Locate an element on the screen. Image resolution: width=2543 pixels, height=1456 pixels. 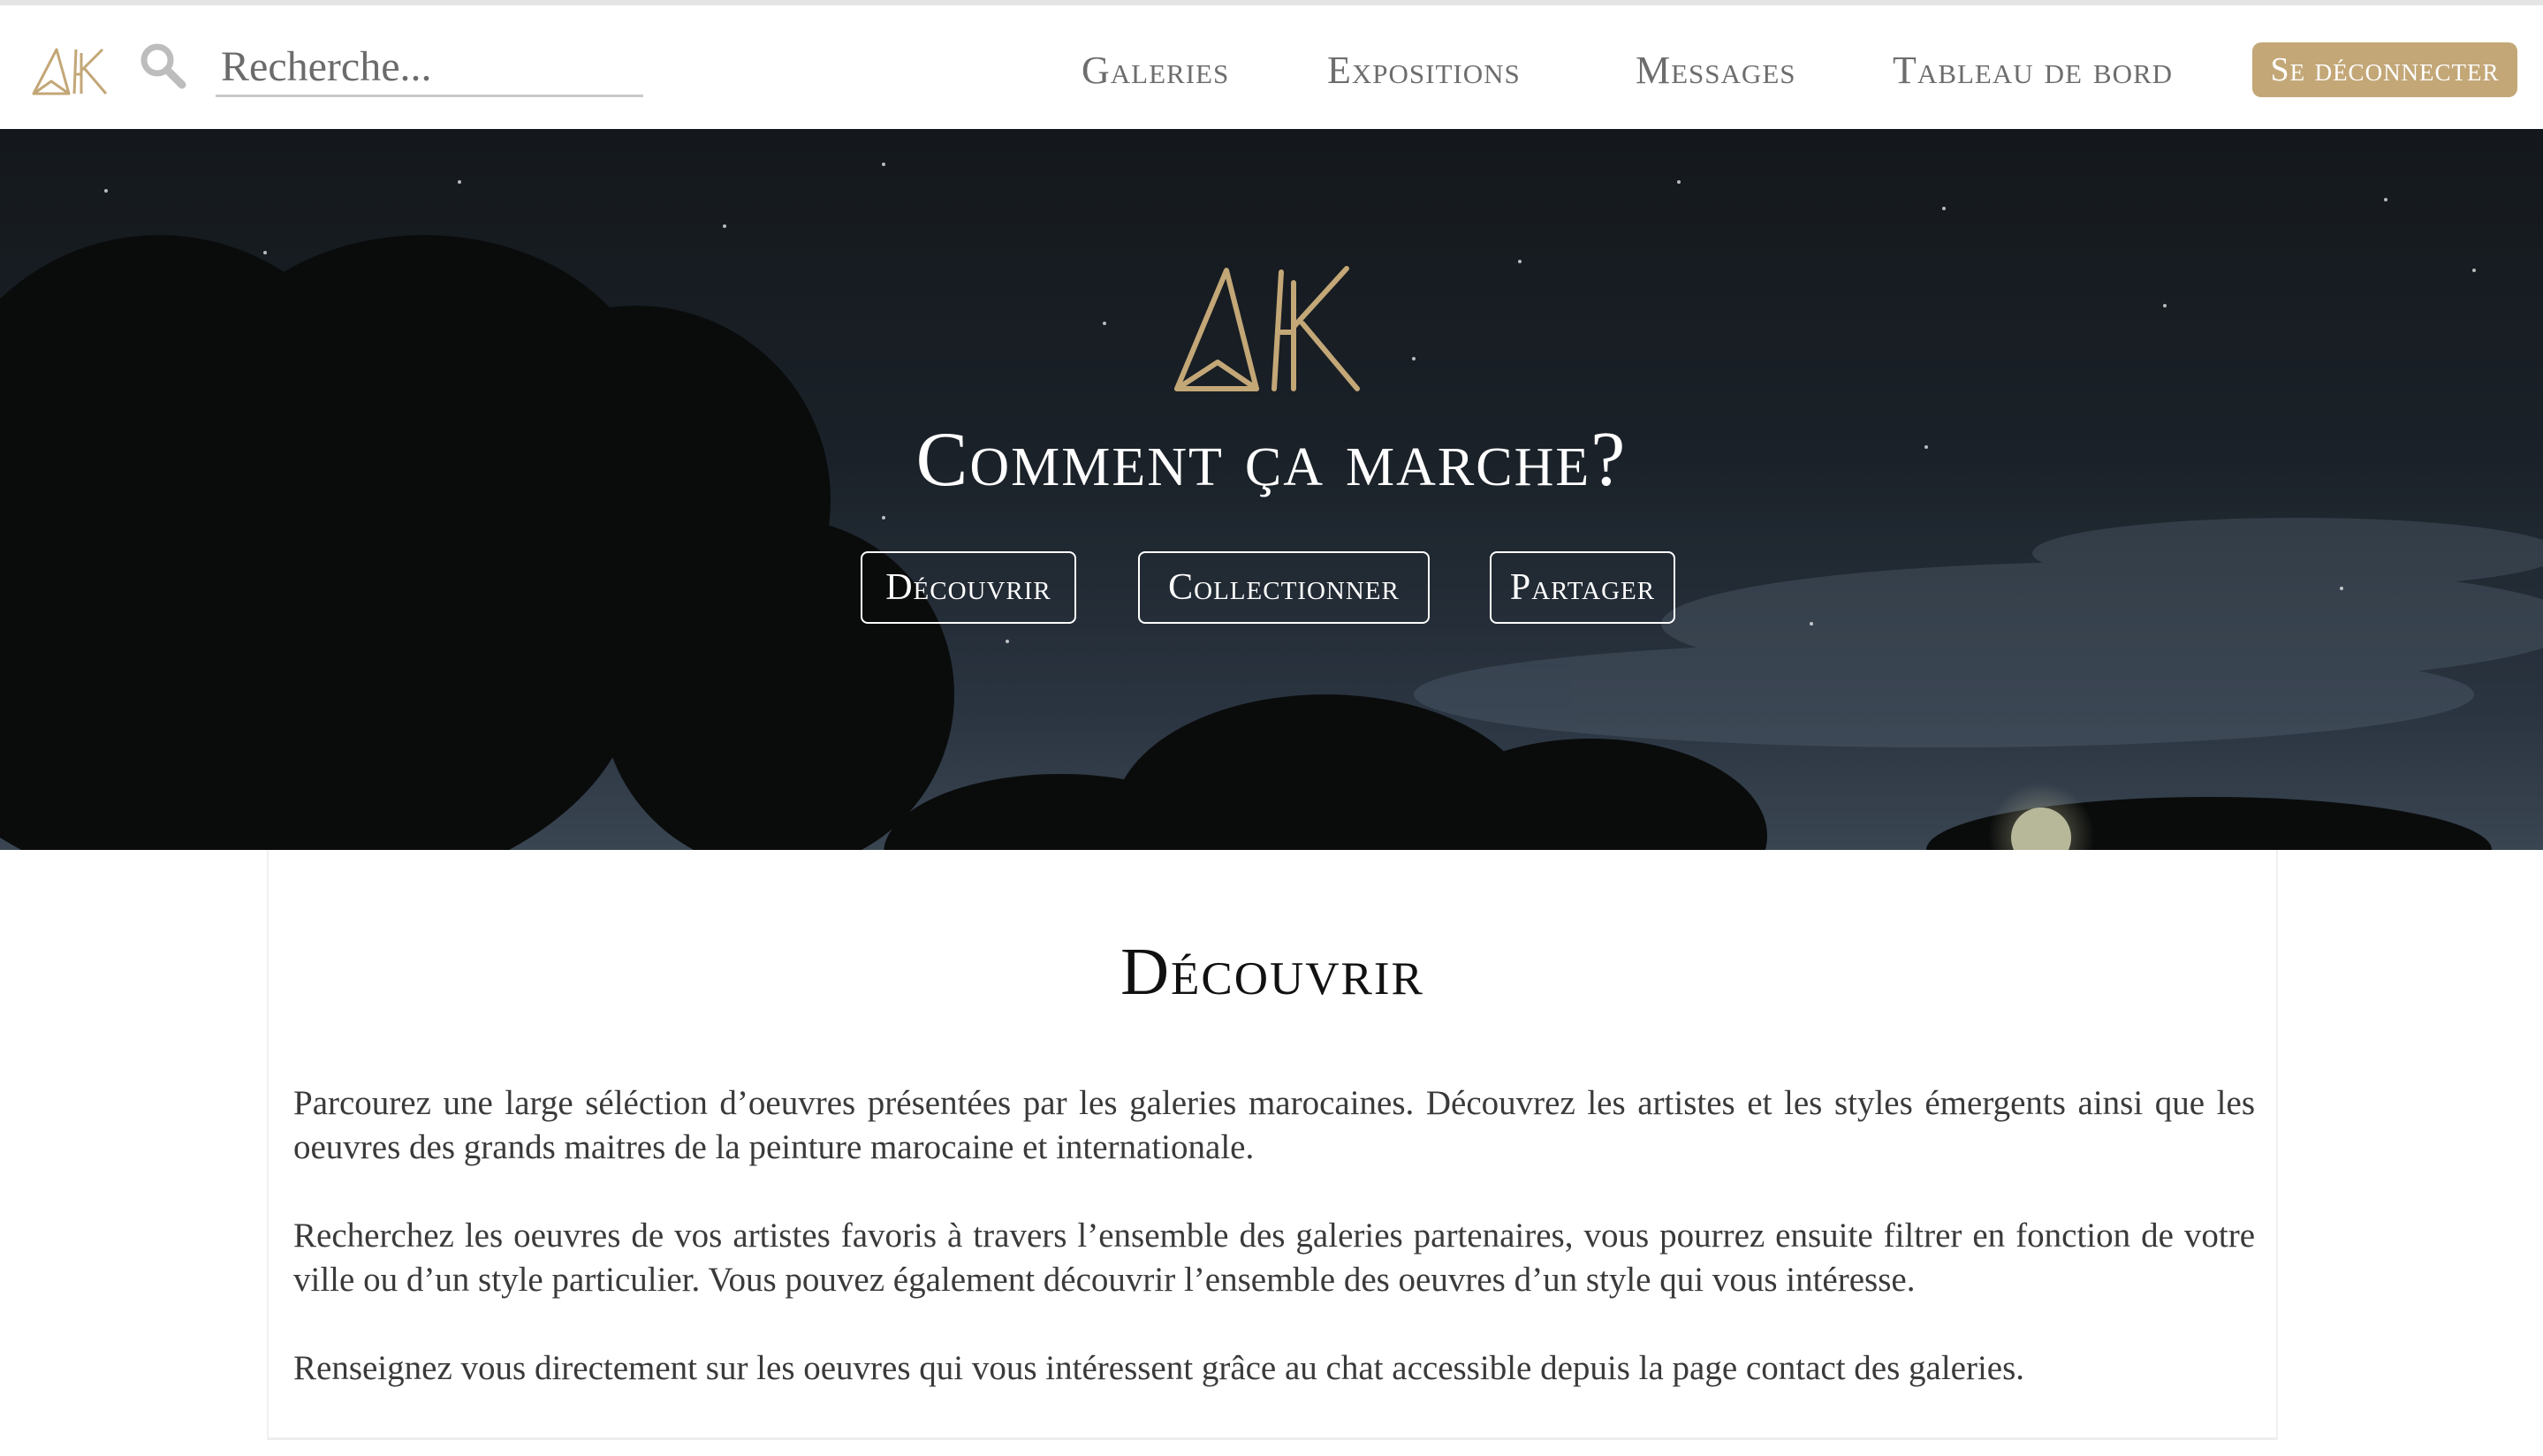
logout-button: Se déconnecter is located at coordinates (2384, 69).